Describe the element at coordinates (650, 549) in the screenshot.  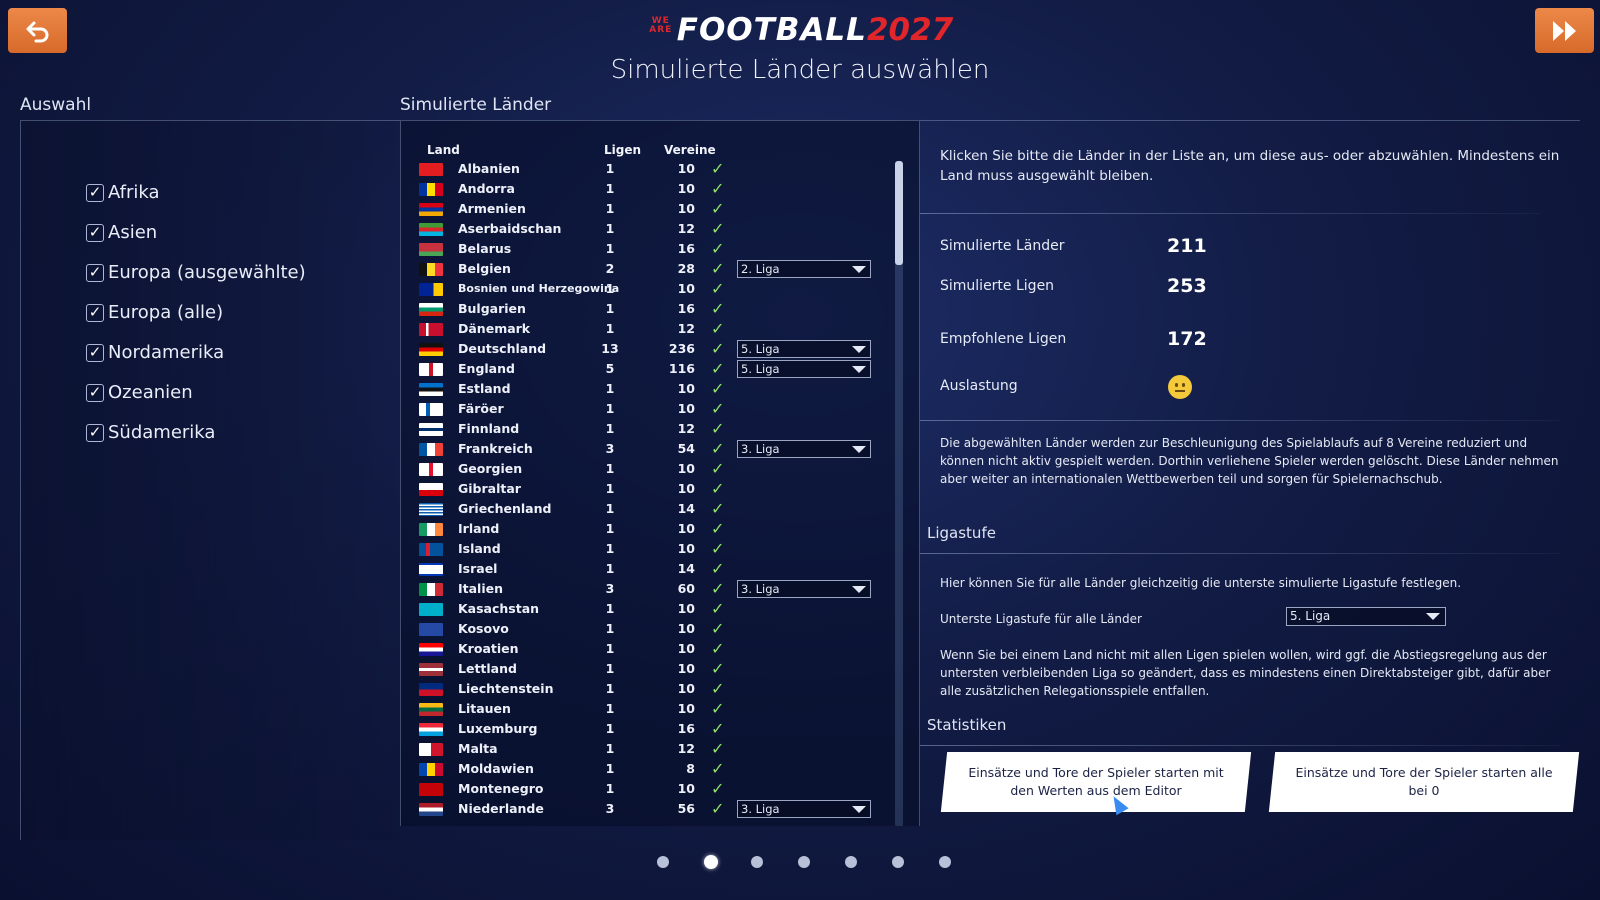
I see `country-row: Island 1 10 ✓` at that location.